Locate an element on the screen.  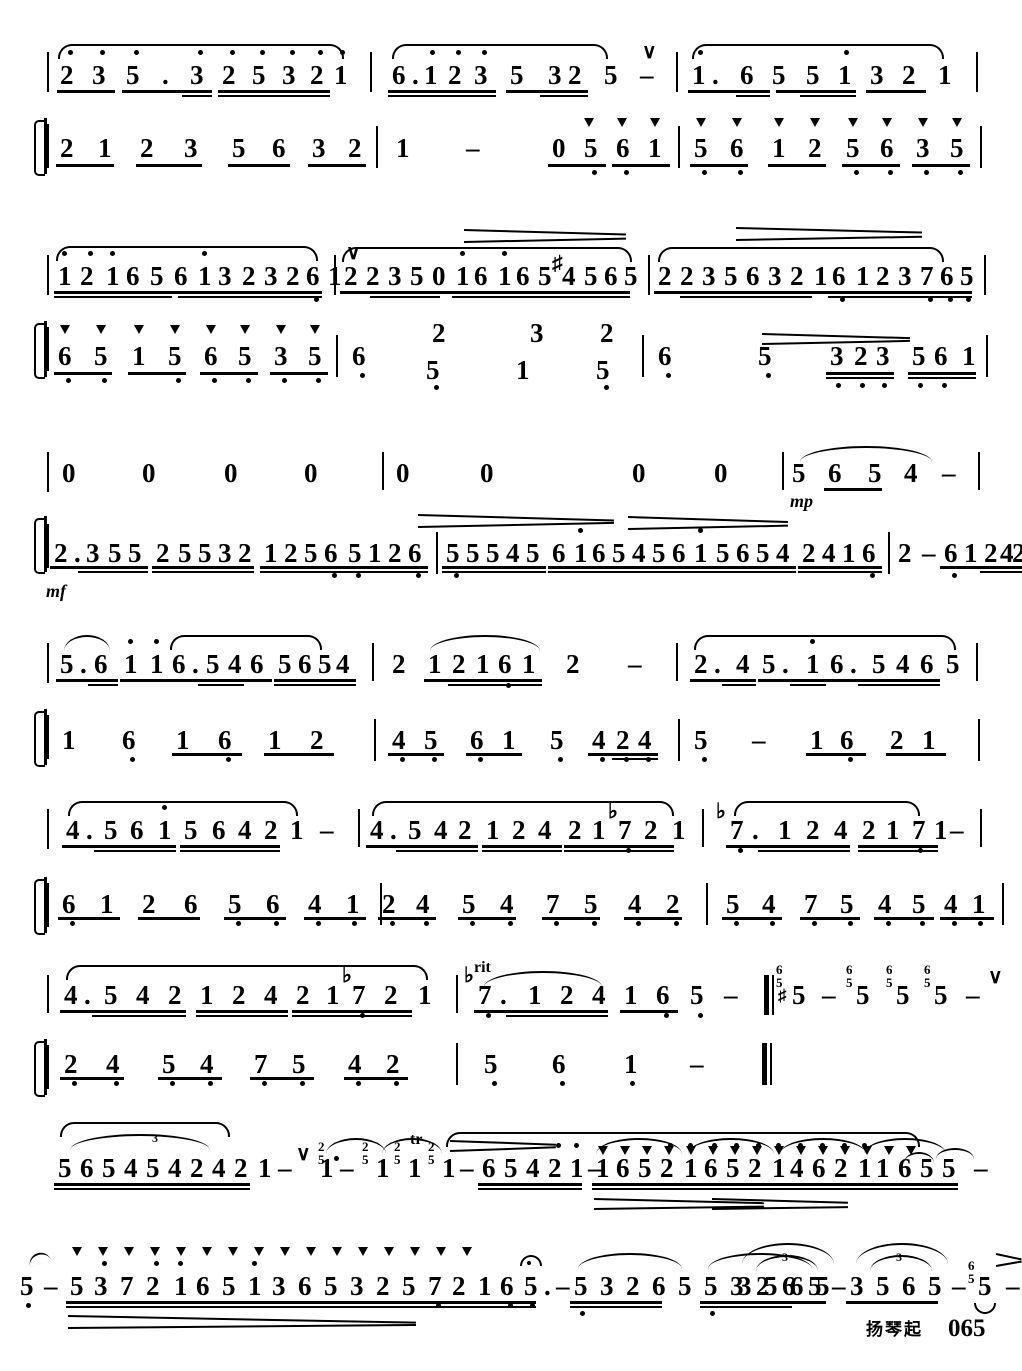
hairpin is located at coordinates (1008, 1263).